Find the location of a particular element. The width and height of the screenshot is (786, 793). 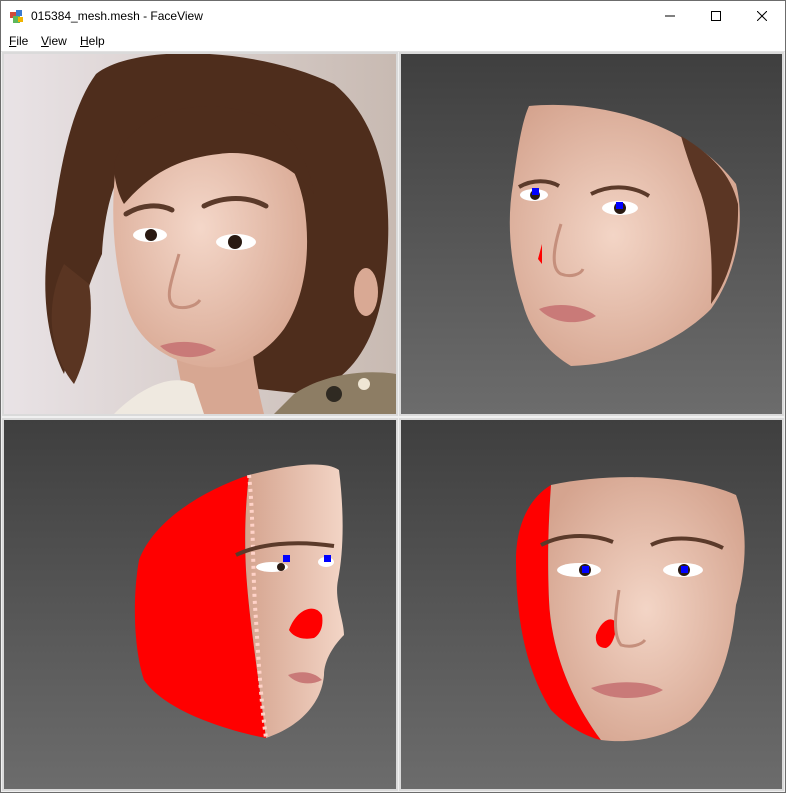

faceview-app-icon is located at coordinates (17, 16).